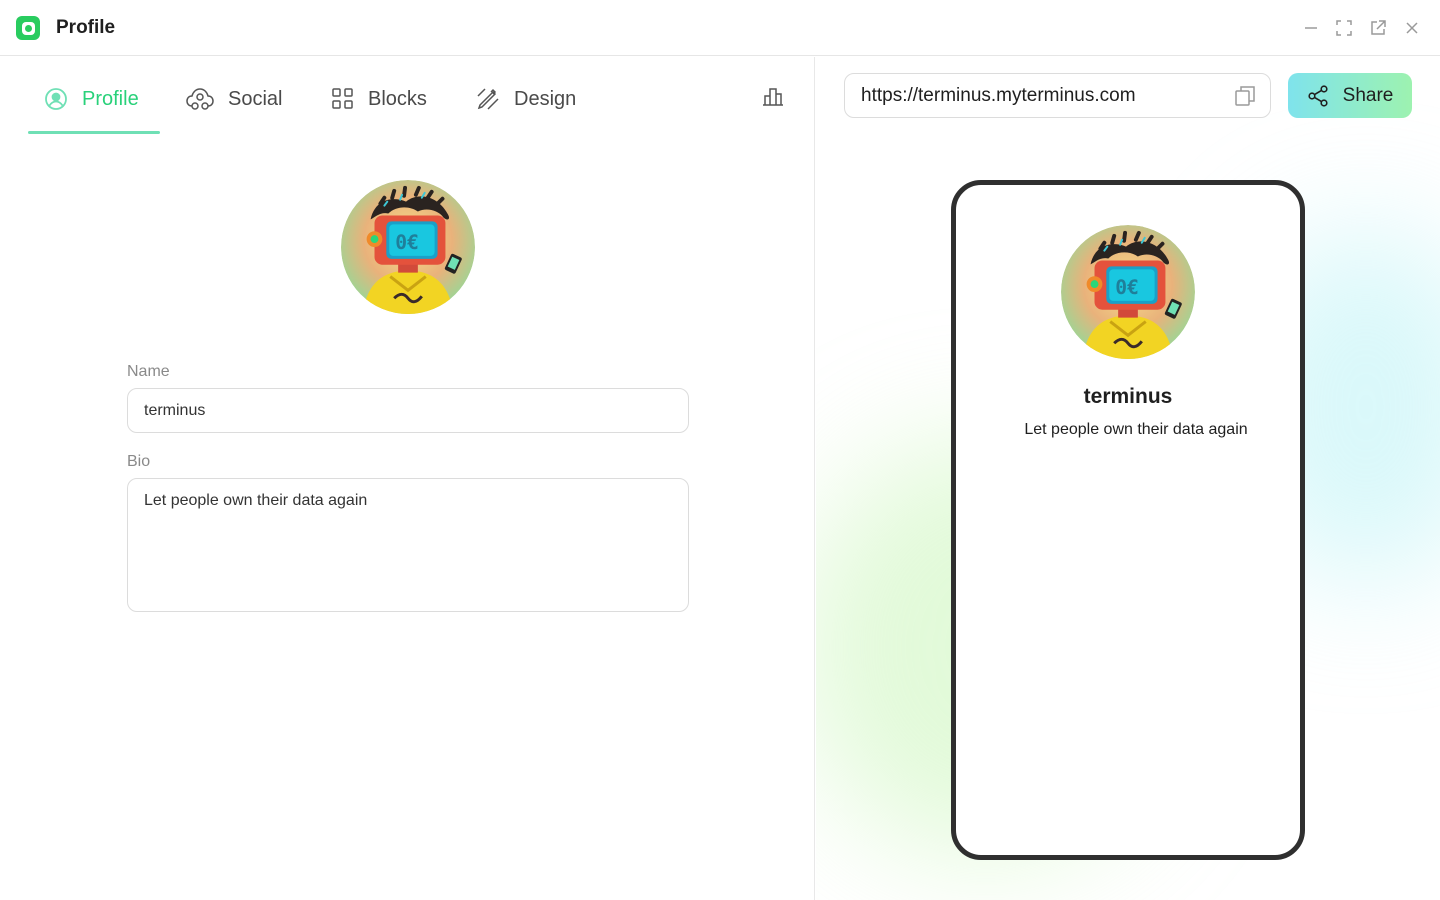 The image size is (1440, 900). Describe the element at coordinates (94, 132) in the screenshot. I see `active-tab-indicator` at that location.